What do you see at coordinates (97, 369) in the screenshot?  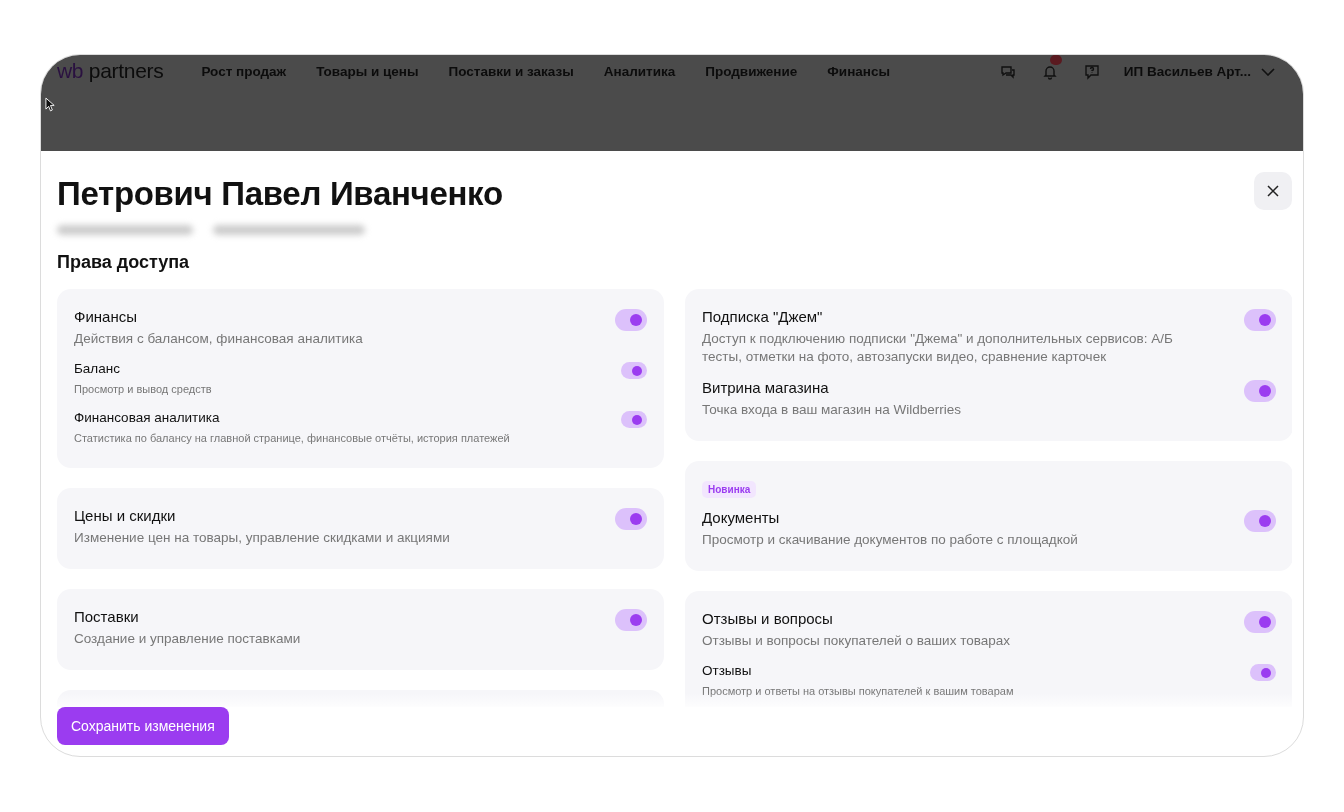 I see `permission-title: Баланс` at bounding box center [97, 369].